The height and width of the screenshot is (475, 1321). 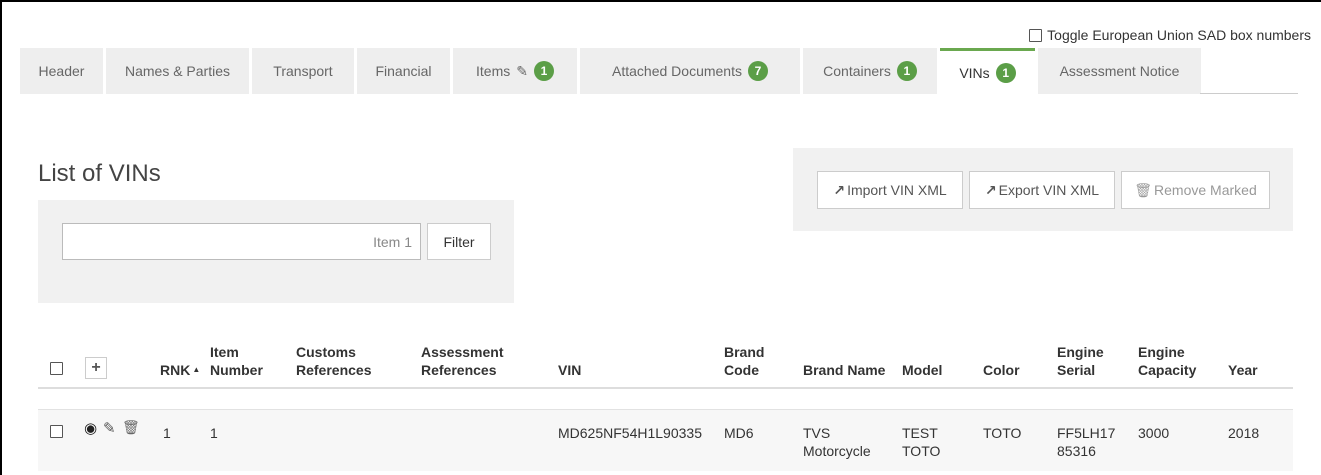 I want to click on column-header-customs-references: Customs References, so click(x=334, y=361).